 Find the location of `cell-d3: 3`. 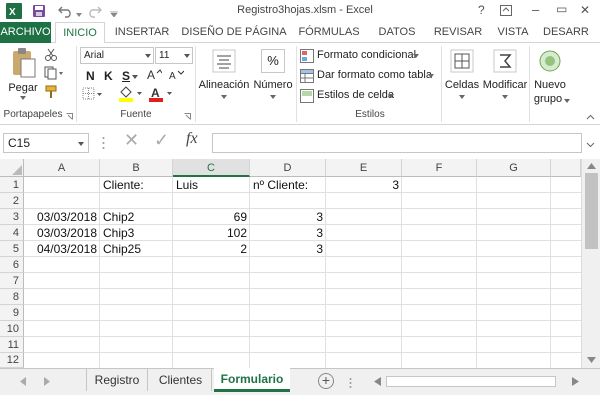

cell-d3: 3 is located at coordinates (287, 217).